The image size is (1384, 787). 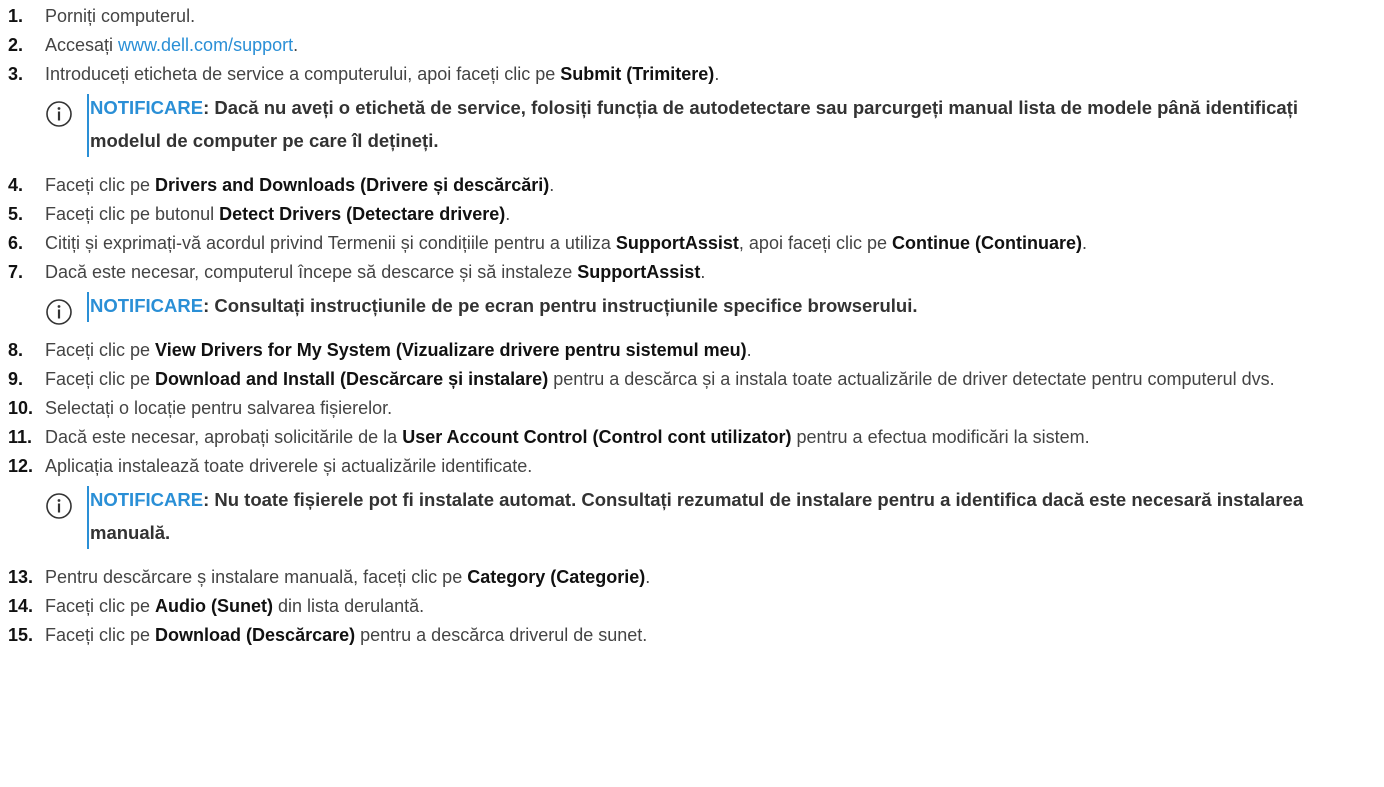 I want to click on step-number: 9., so click(x=16, y=379).